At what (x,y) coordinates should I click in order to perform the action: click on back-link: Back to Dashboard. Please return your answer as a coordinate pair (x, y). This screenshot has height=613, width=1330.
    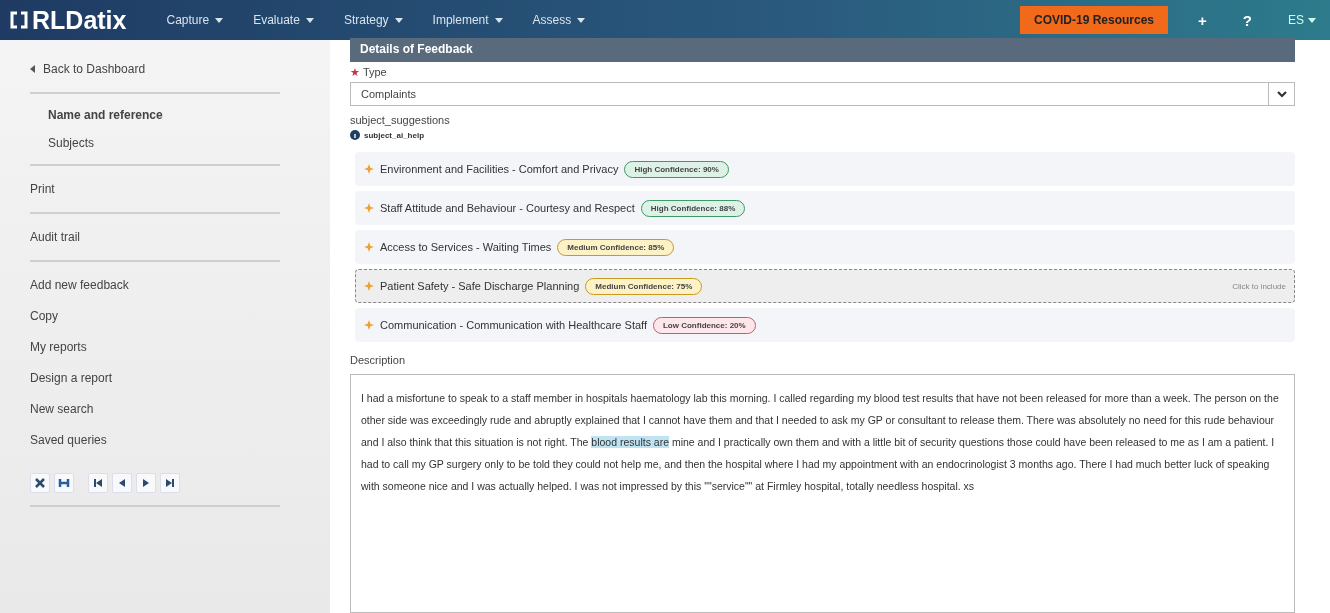
    Looking at the image, I should click on (165, 75).